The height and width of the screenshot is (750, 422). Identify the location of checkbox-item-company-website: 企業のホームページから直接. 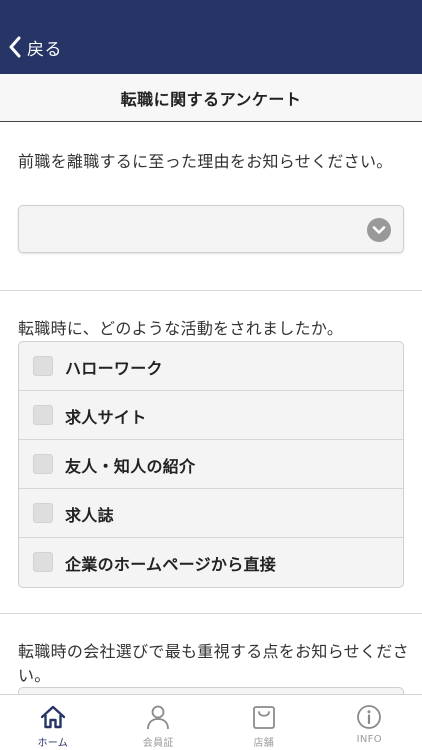
(211, 562).